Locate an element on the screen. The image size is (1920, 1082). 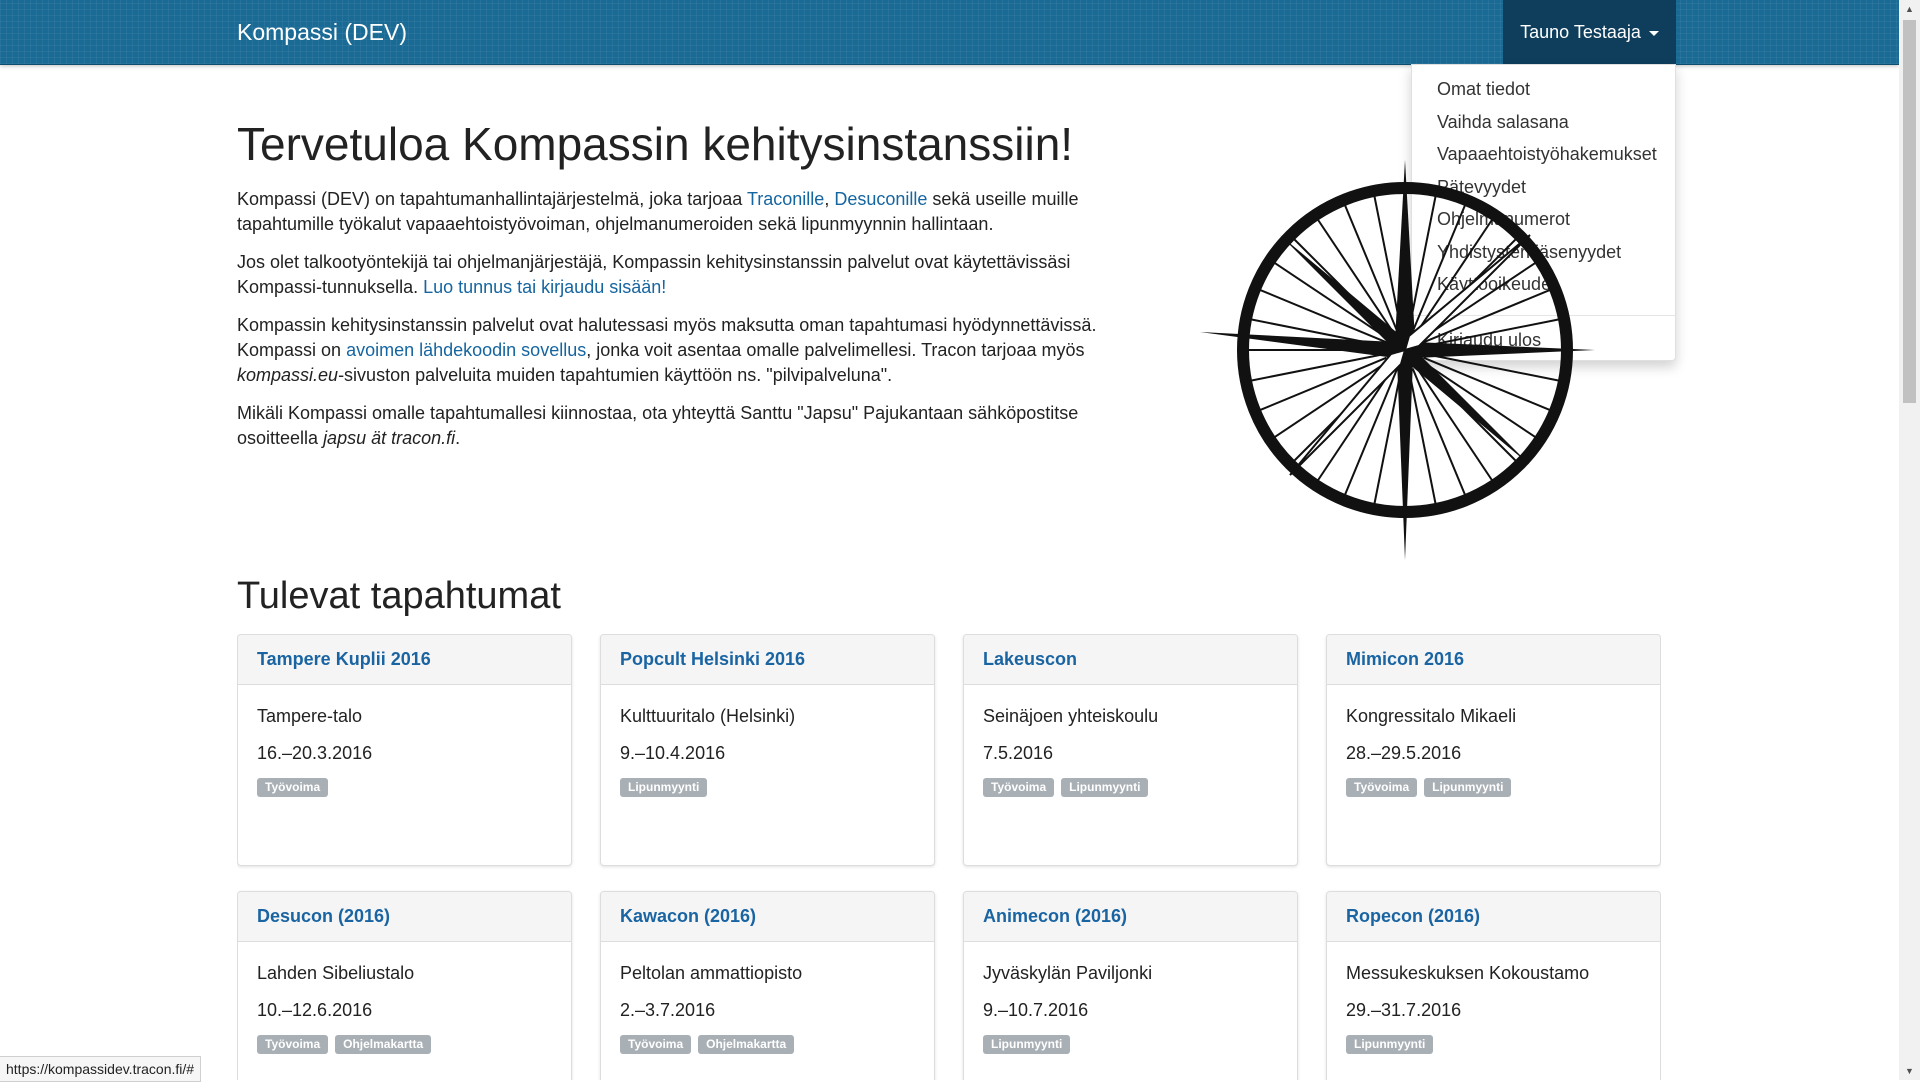
event-title-link: Kawacon (2016) is located at coordinates (688, 916).